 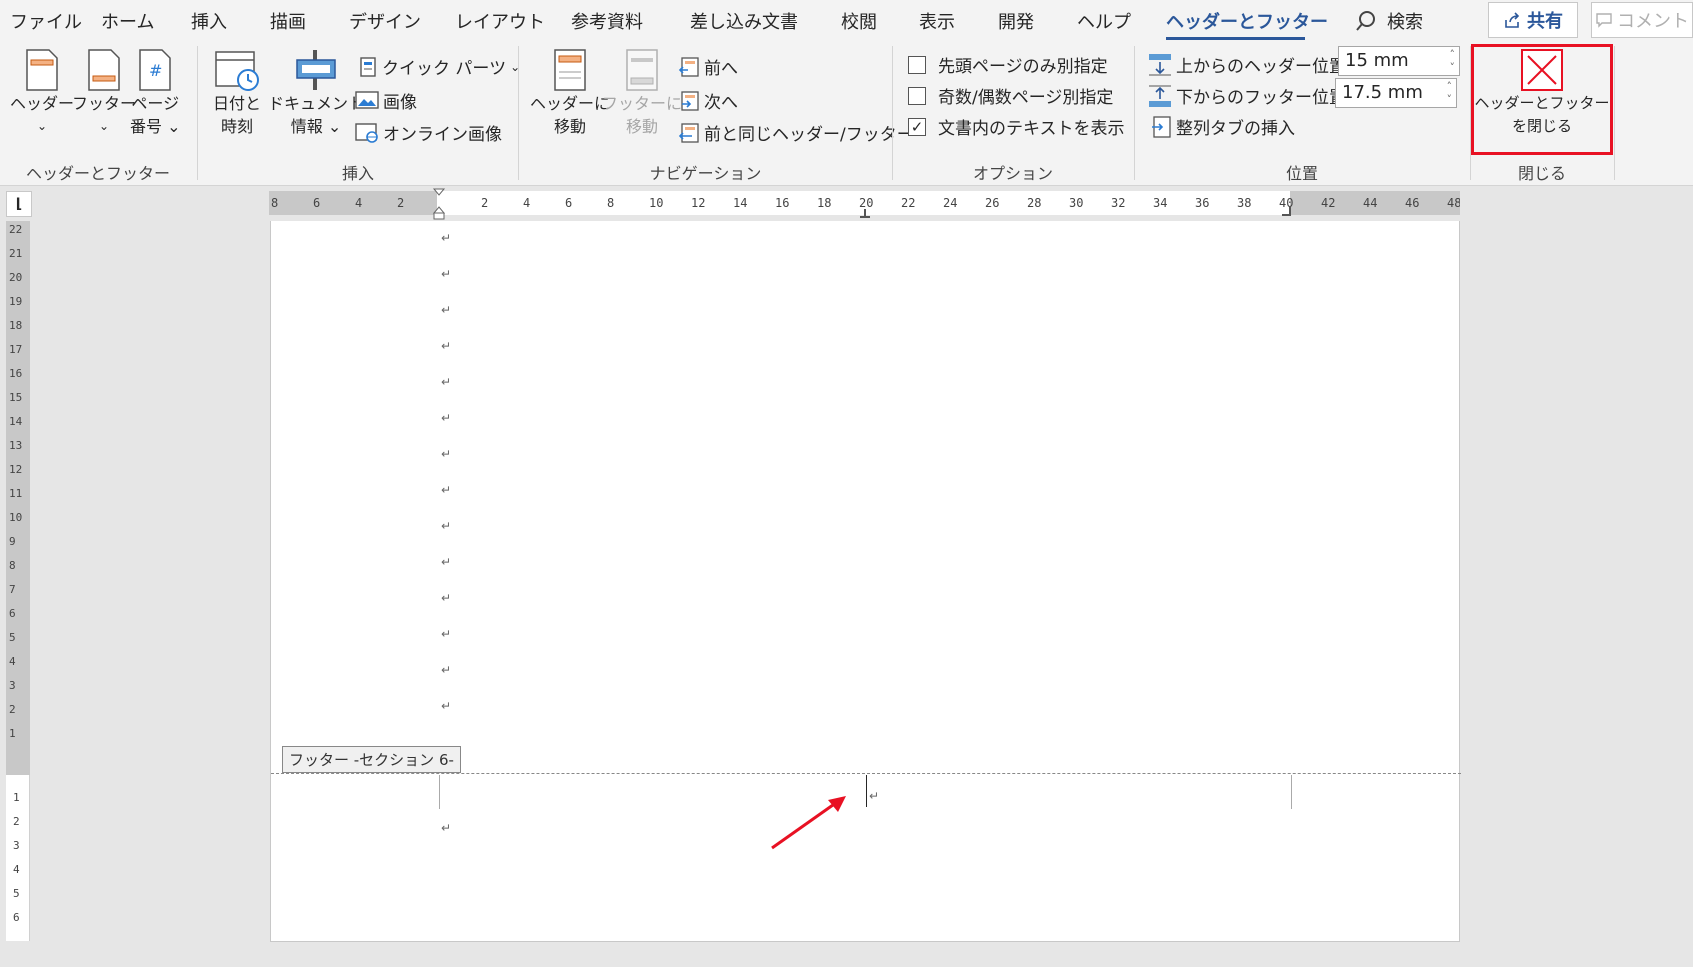 I want to click on vruler-tick-label: 1, so click(x=16, y=797).